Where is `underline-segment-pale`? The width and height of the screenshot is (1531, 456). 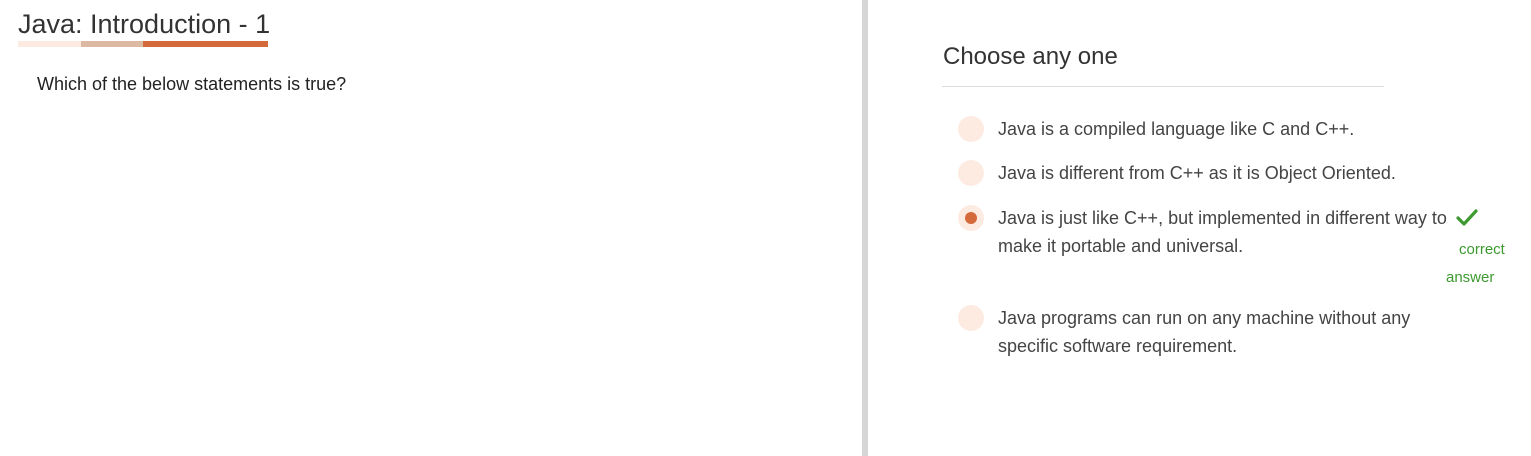 underline-segment-pale is located at coordinates (49, 44).